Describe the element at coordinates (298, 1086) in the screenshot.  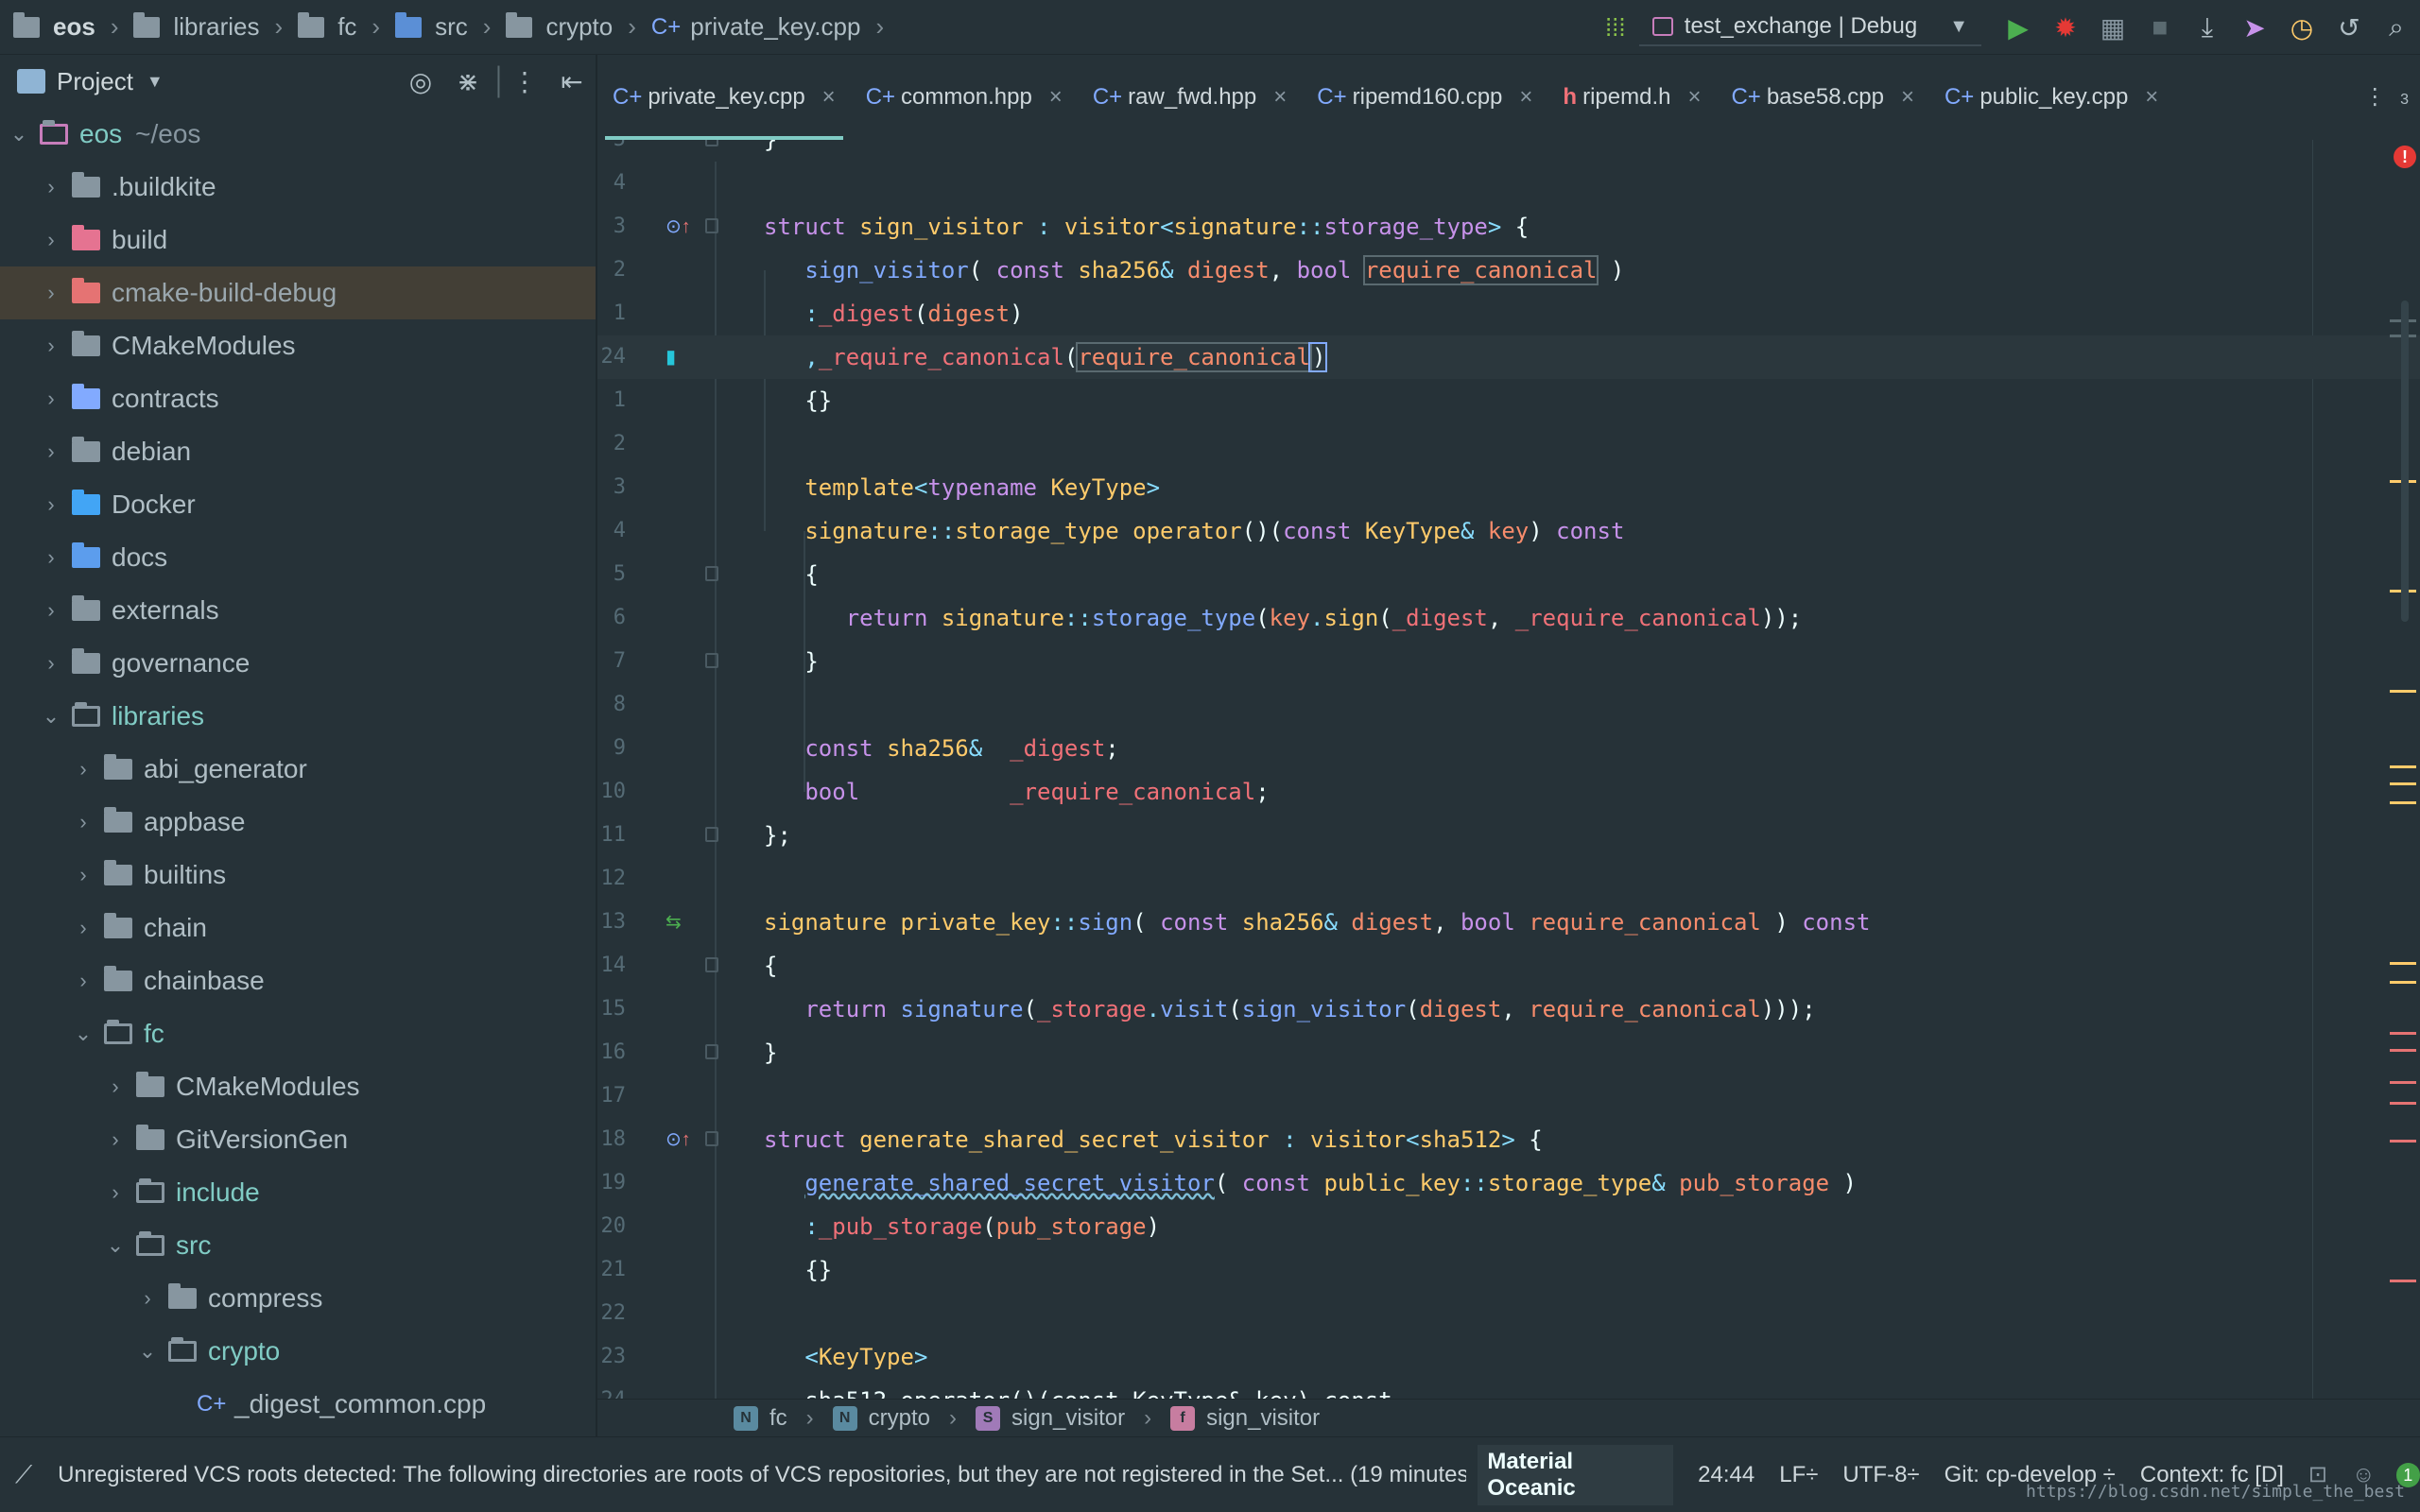
I see `tree-item-fc-cmakemodules: › CMakeModules` at that location.